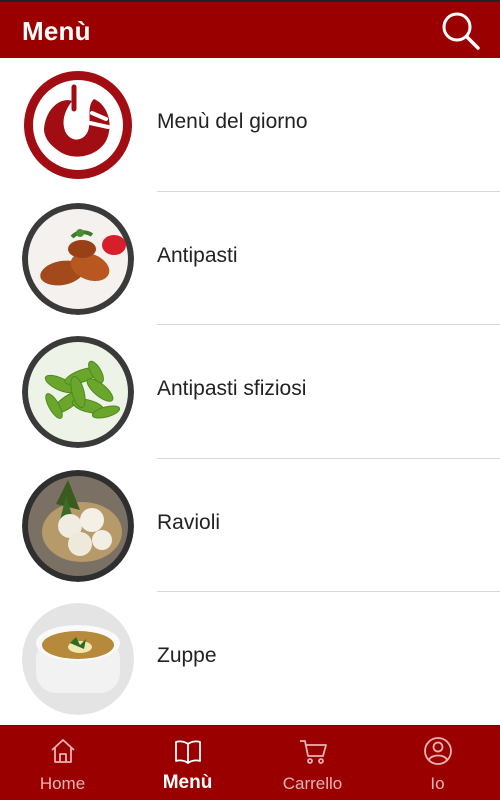 This screenshot has height=800, width=500. Describe the element at coordinates (437, 783) in the screenshot. I see `tab-label: Io` at that location.